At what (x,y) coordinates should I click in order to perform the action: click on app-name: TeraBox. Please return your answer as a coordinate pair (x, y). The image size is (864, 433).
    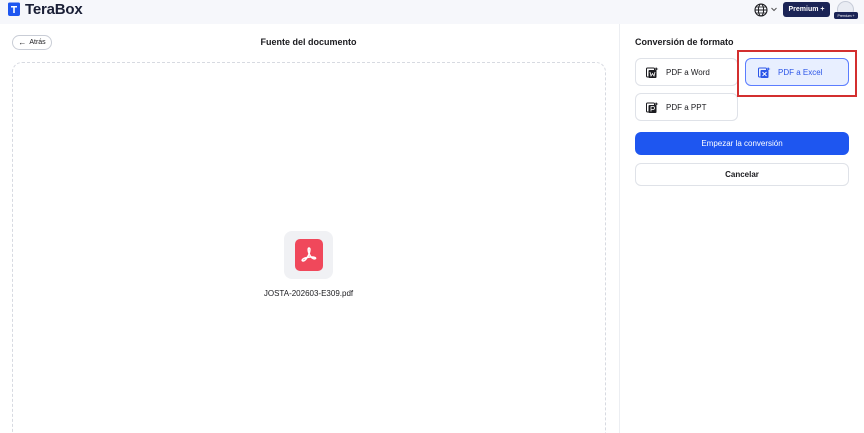
    Looking at the image, I should click on (54, 9).